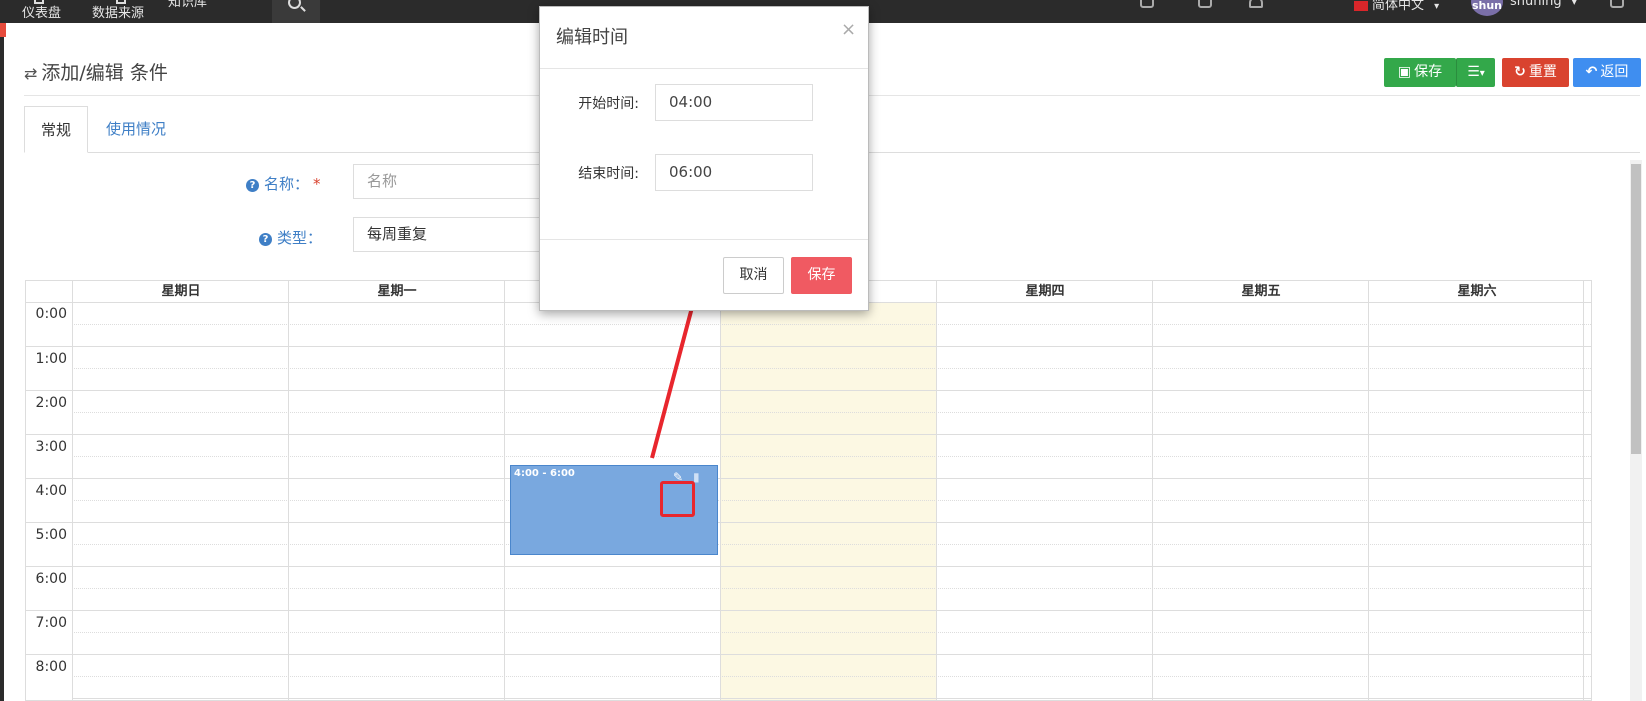  I want to click on start-time-input: 04:00, so click(734, 102).